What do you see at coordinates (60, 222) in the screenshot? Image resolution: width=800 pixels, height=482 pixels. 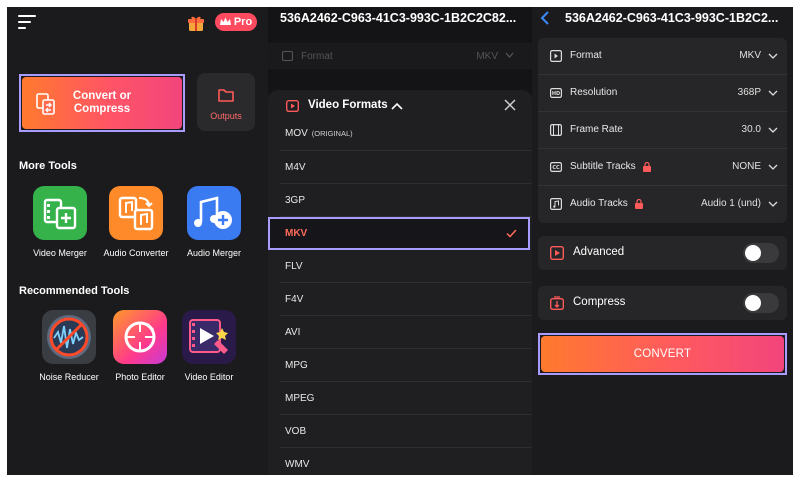 I see `tool-video-merger: Video Merger` at bounding box center [60, 222].